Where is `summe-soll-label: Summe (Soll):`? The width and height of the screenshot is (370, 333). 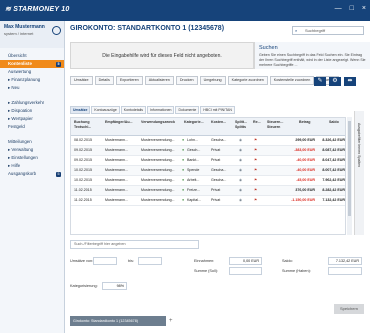
summe-soll-label: Summe (Soll): is located at coordinates (206, 271).